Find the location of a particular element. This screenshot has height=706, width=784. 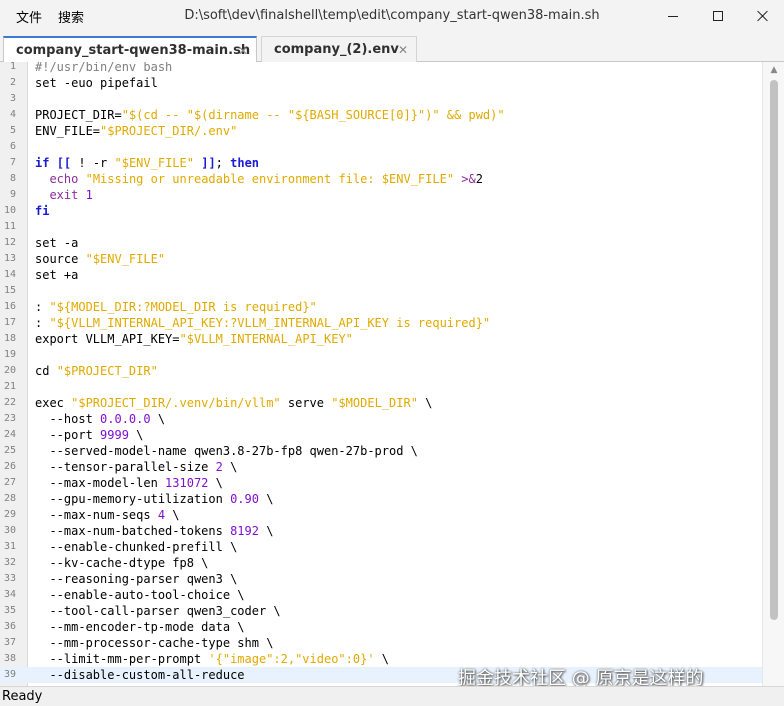

line-number: 23 is located at coordinates (9, 418).